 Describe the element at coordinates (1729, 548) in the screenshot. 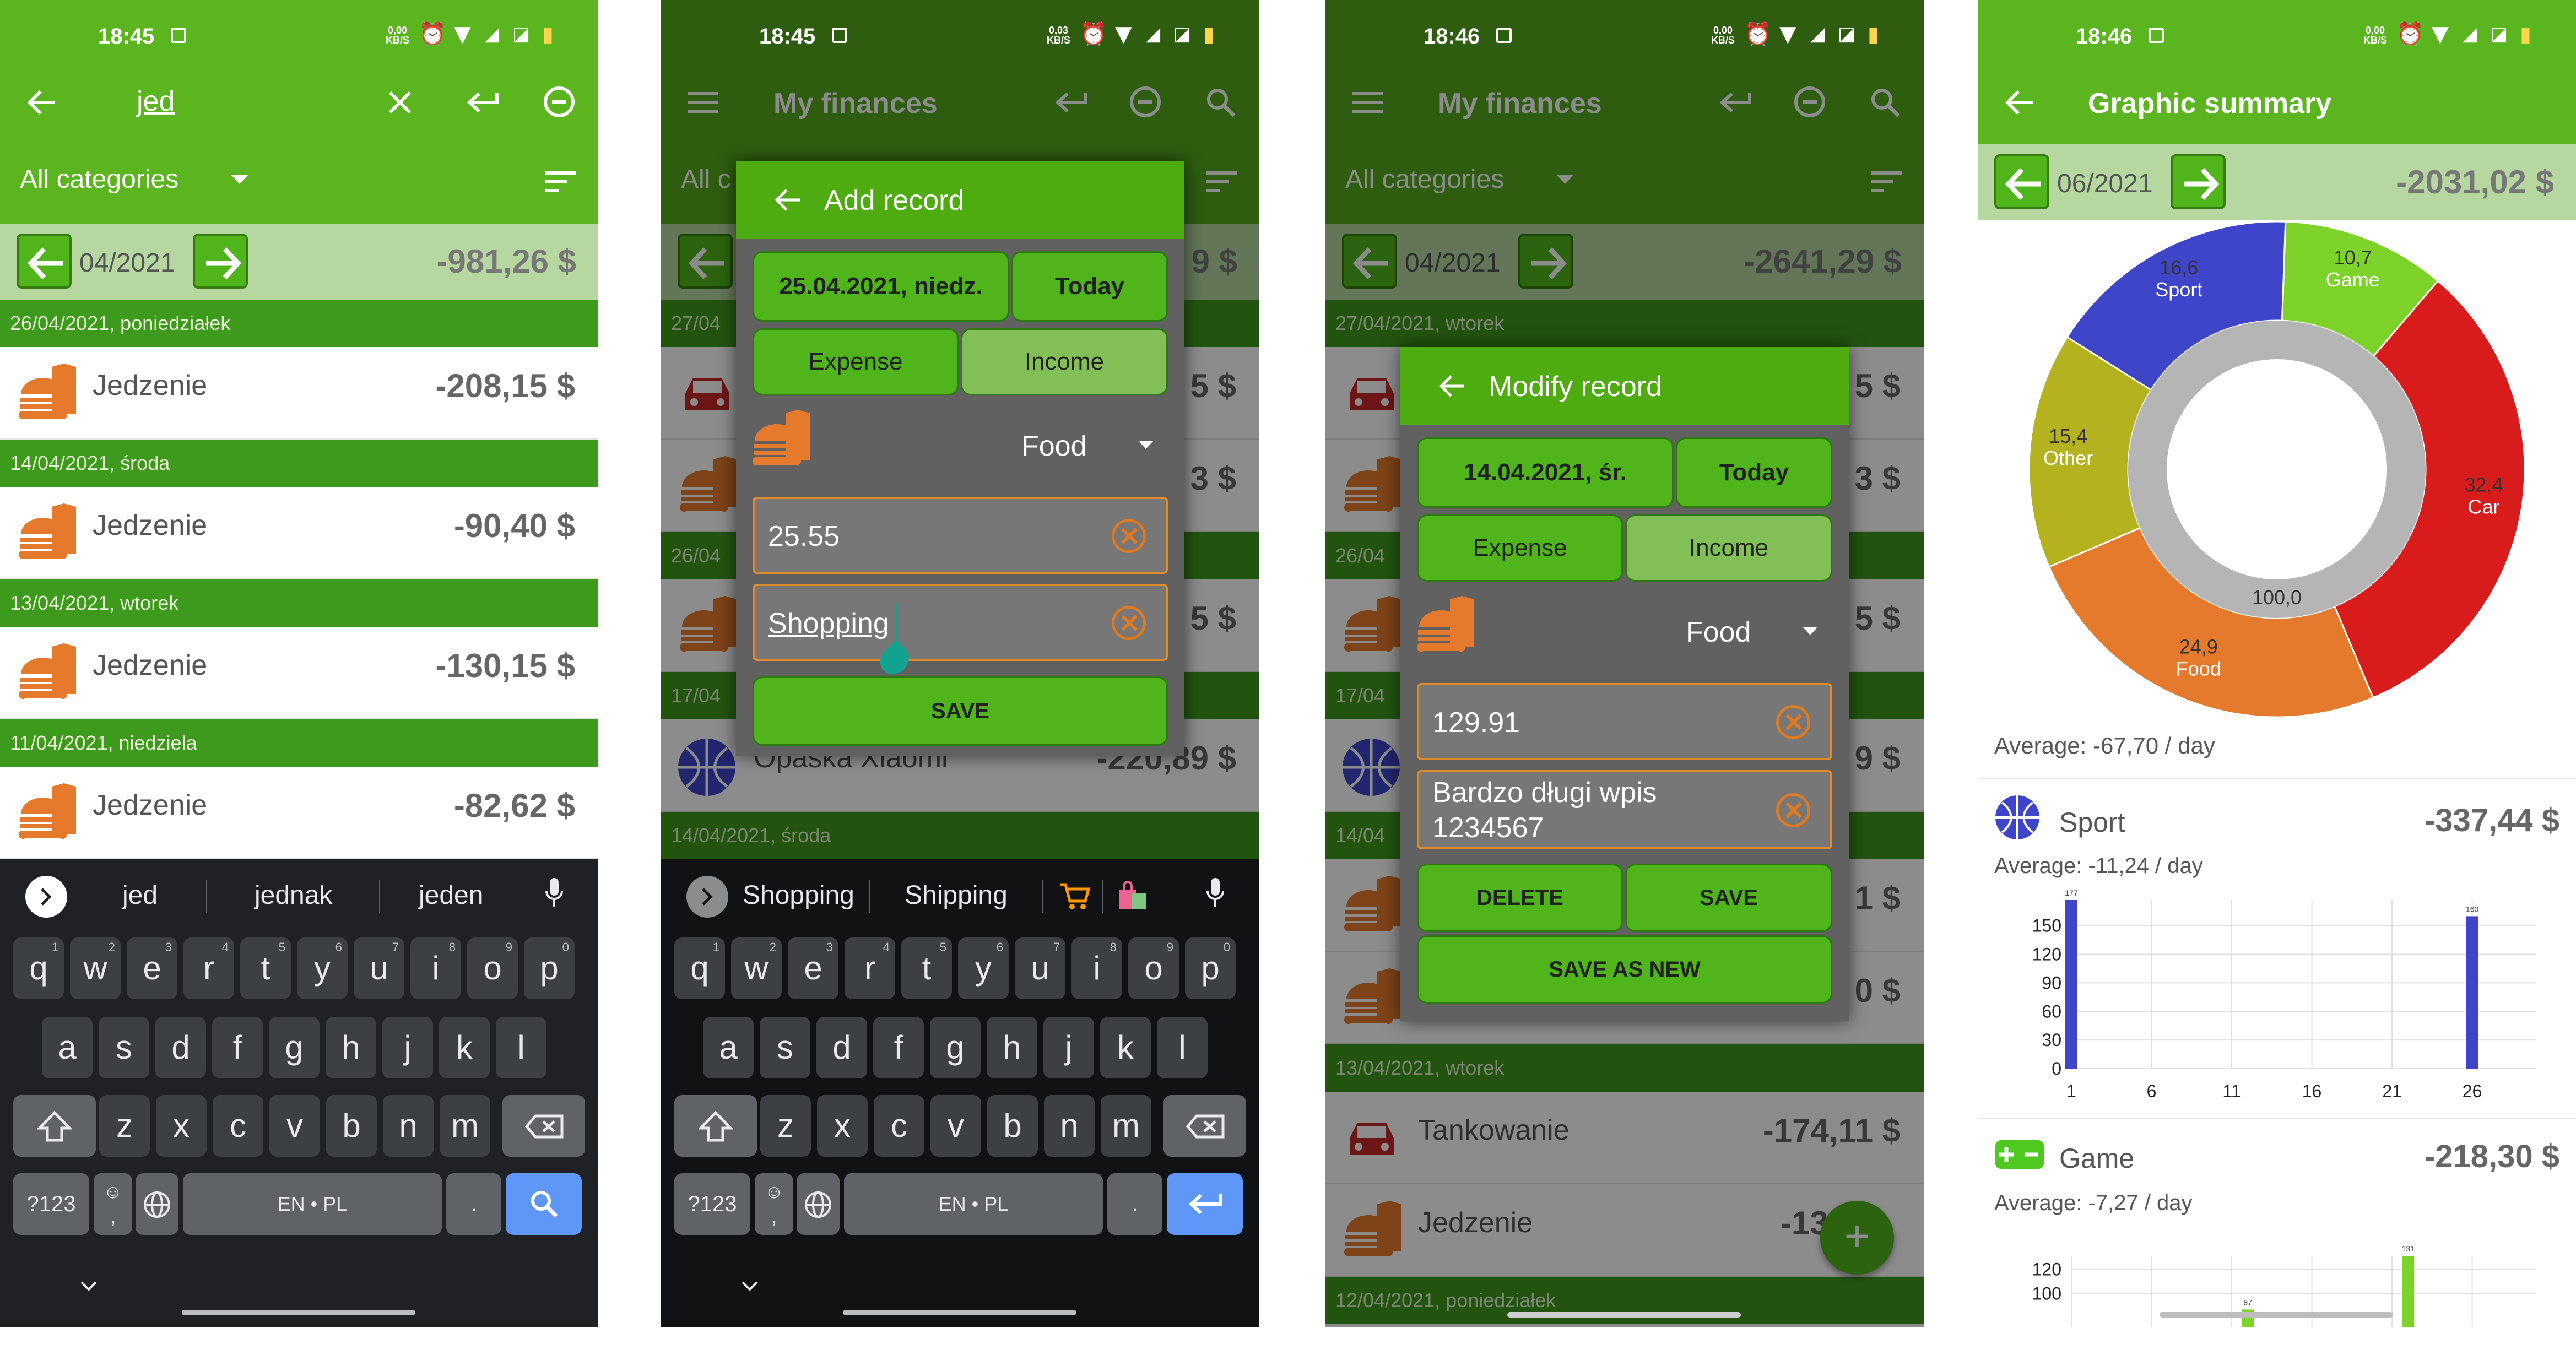

I see `income-button: Income` at that location.